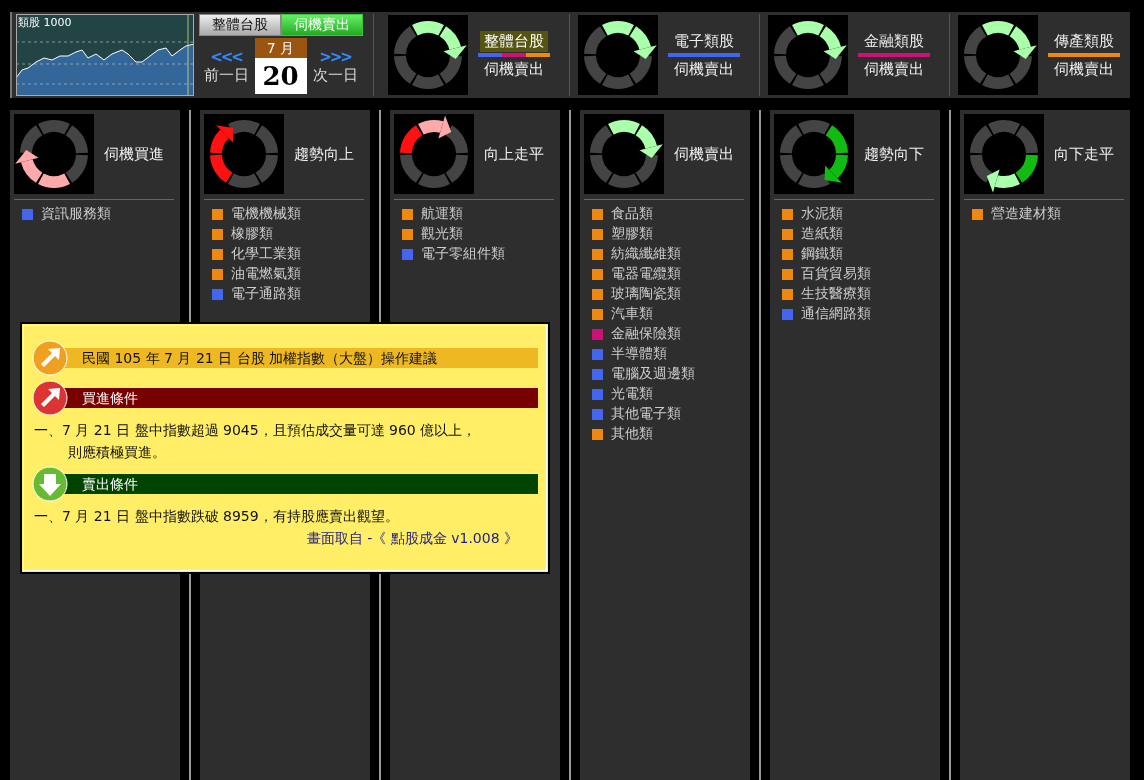 The width and height of the screenshot is (1144, 780). I want to click on status-label: 趨勢向下, so click(894, 154).